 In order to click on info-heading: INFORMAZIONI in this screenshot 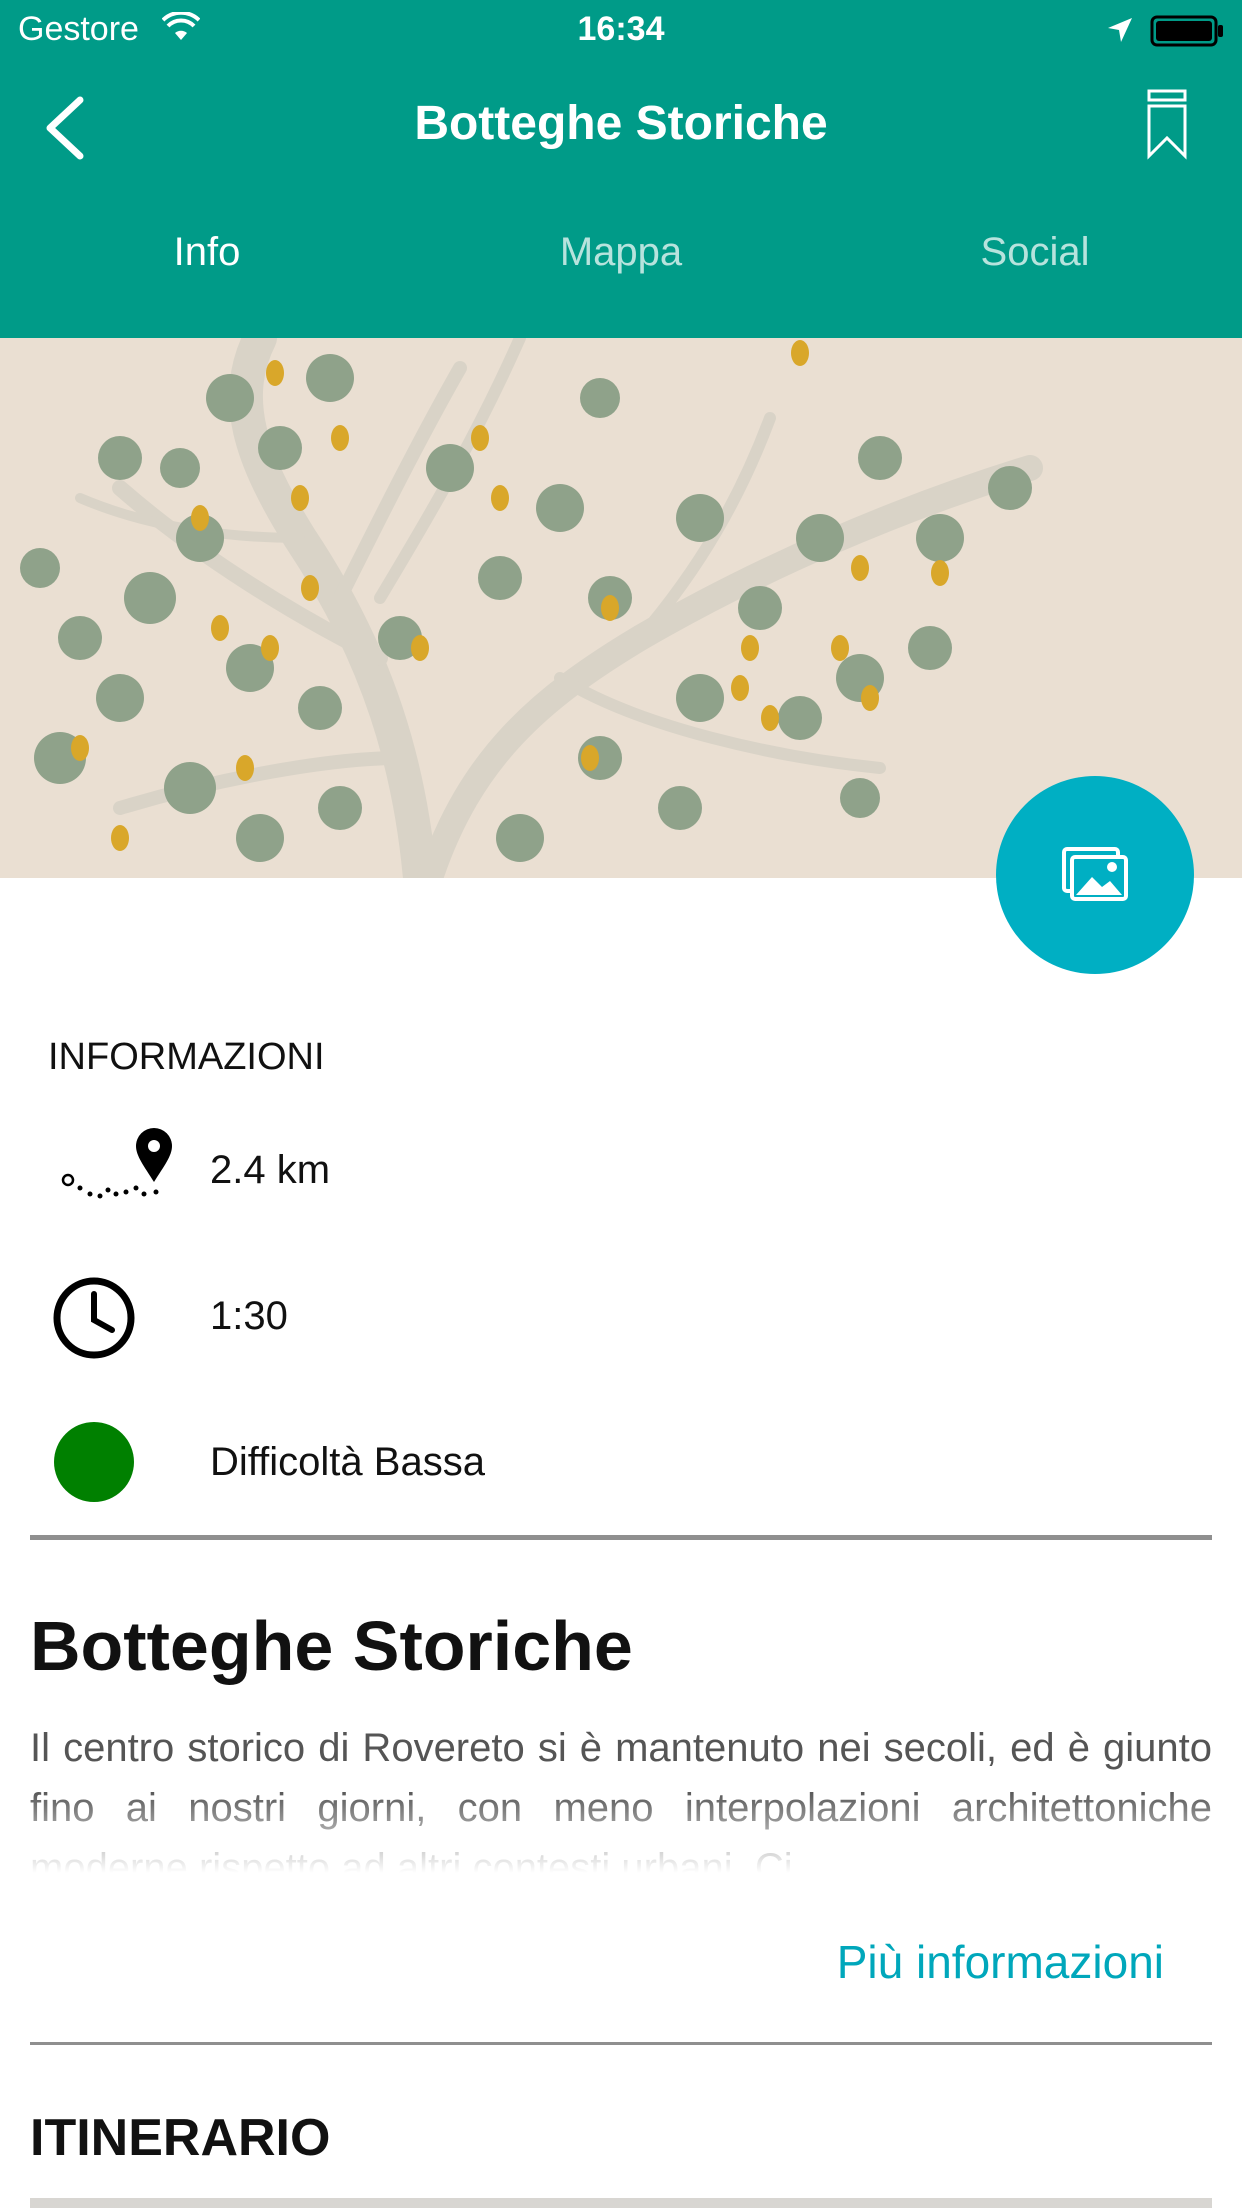, I will do `click(186, 1057)`.